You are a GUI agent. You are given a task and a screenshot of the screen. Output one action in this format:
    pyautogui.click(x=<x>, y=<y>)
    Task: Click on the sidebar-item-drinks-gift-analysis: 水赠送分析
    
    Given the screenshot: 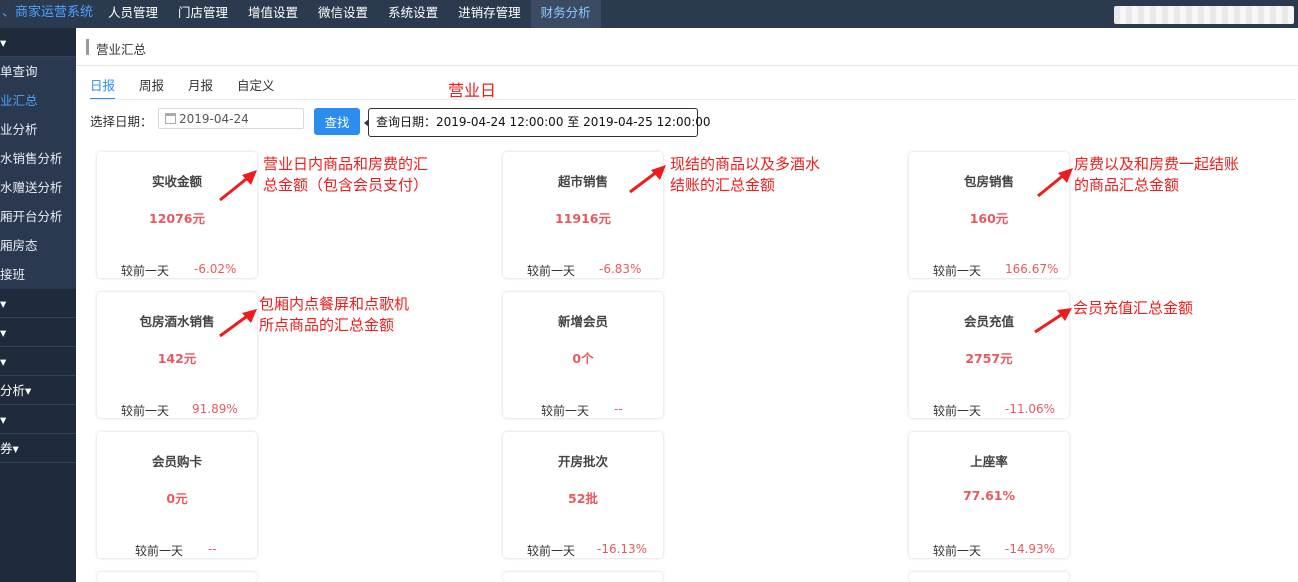 What is the action you would take?
    pyautogui.click(x=38, y=187)
    